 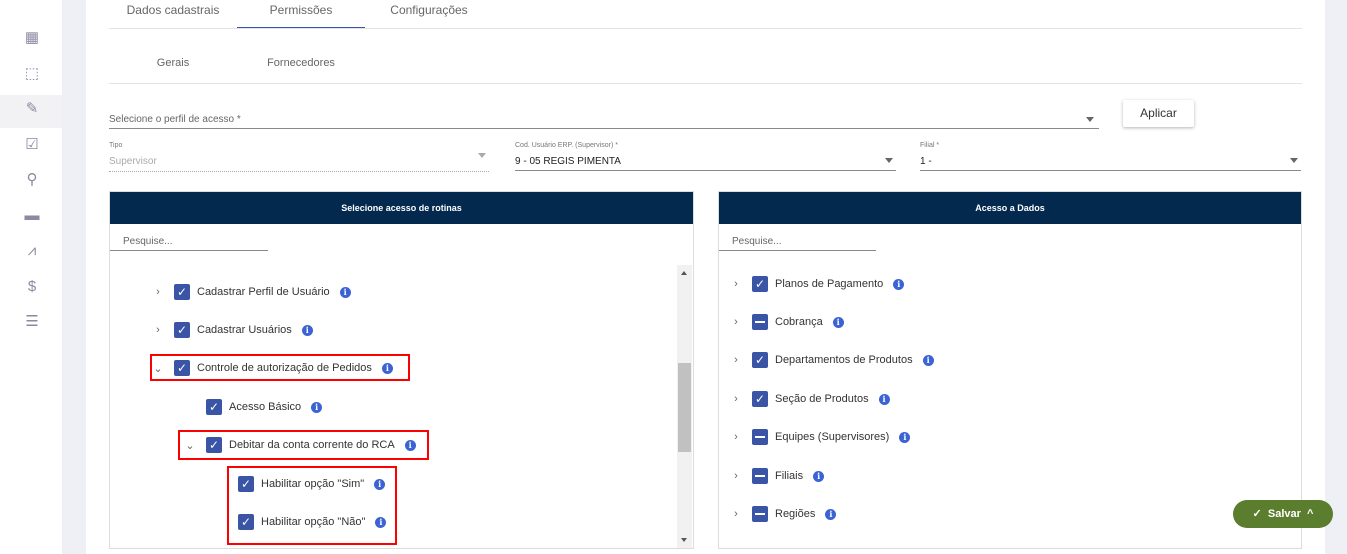 I want to click on item-label: Cadastrar Usuários, so click(x=244, y=330).